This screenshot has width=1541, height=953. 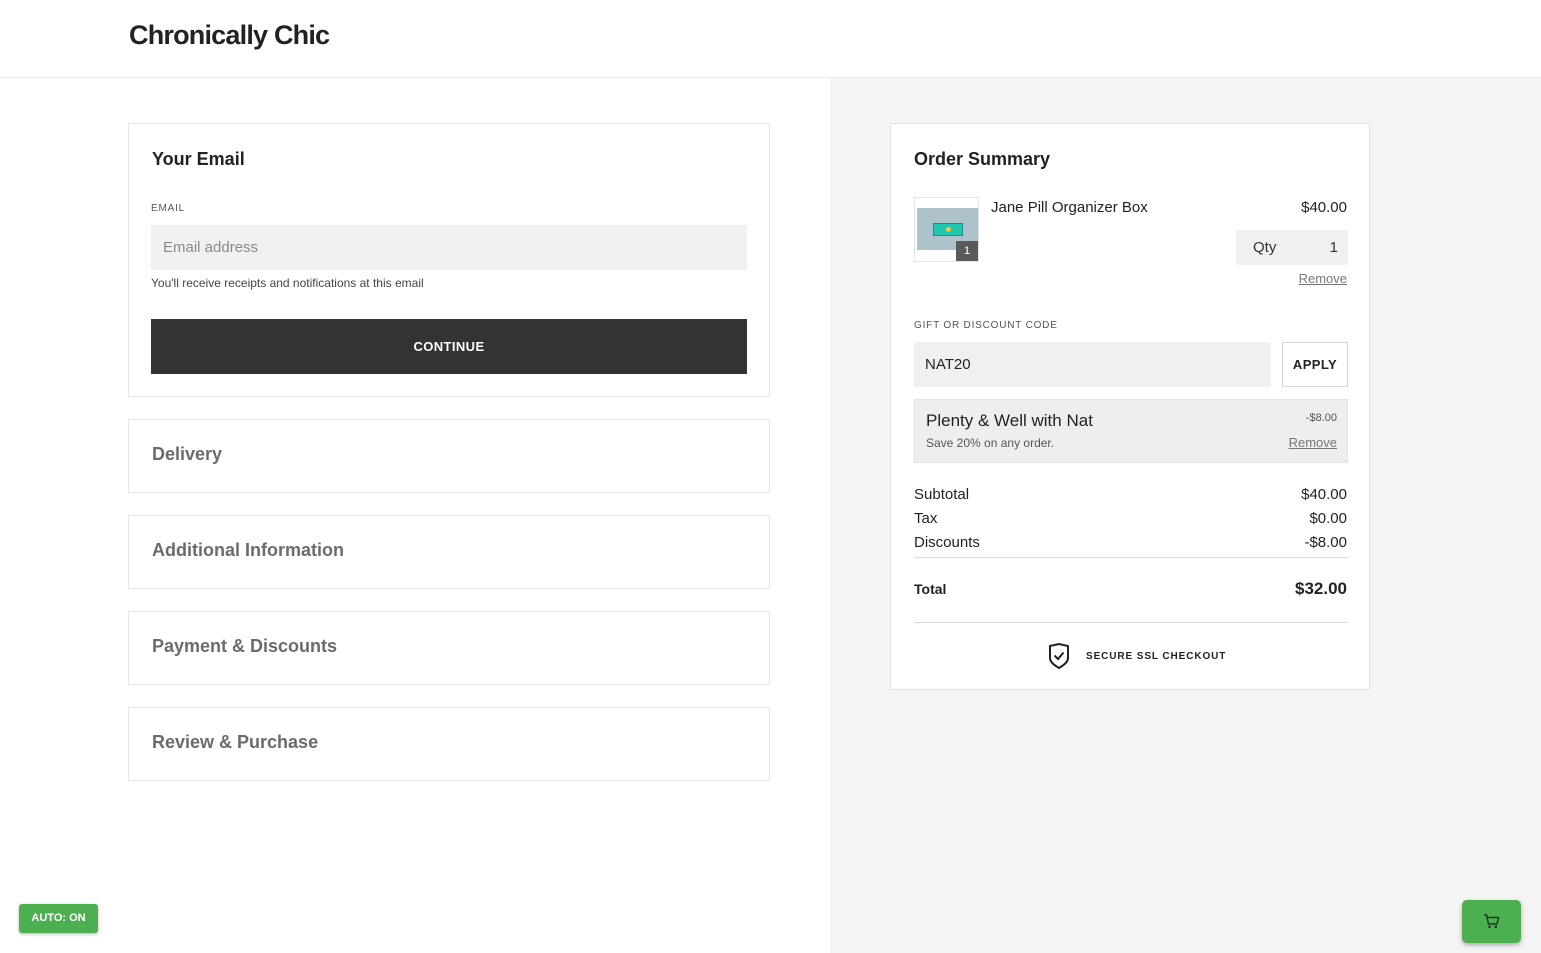 What do you see at coordinates (1315, 364) in the screenshot?
I see `apply-discount-button: APPLY` at bounding box center [1315, 364].